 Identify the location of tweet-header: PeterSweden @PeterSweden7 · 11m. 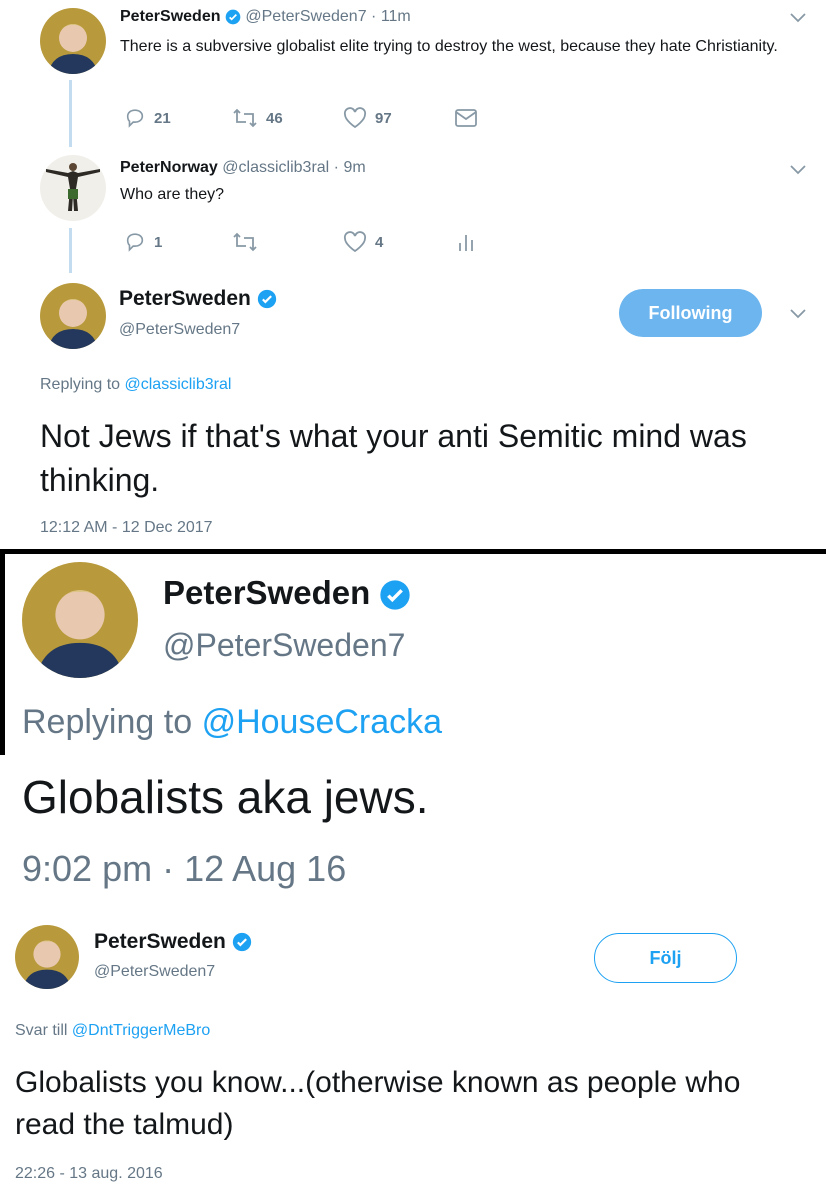
(265, 17).